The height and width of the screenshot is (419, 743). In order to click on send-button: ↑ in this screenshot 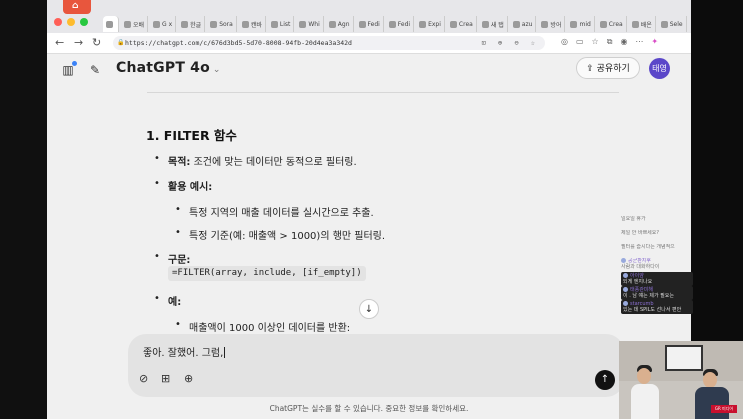, I will do `click(605, 380)`.